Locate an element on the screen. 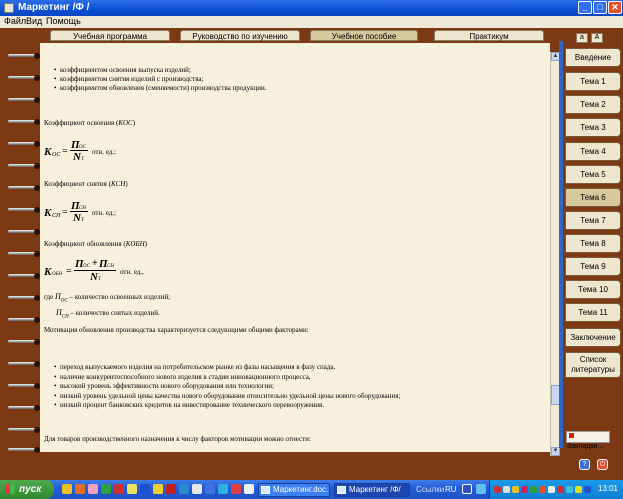 This screenshot has height=499, width=623. side-tab-11: Тема 11 is located at coordinates (593, 312).